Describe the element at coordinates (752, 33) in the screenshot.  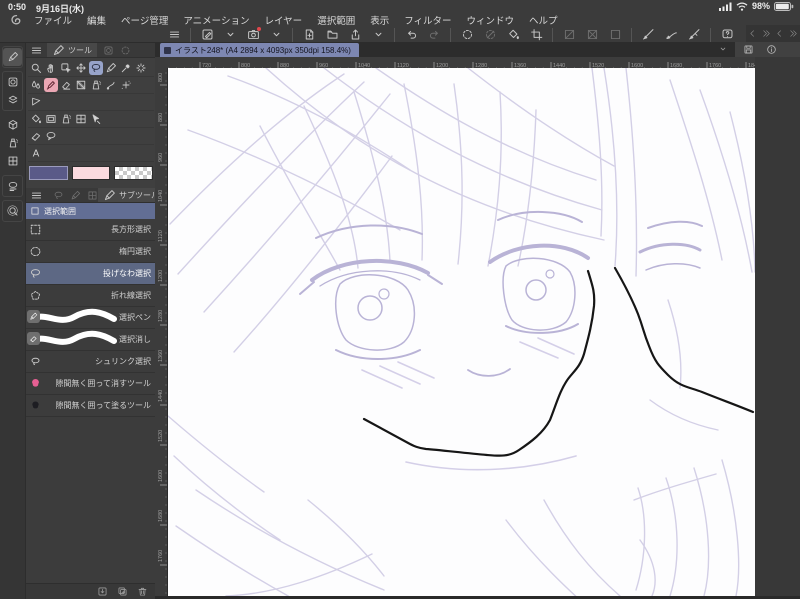
I see `collapse-left` at that location.